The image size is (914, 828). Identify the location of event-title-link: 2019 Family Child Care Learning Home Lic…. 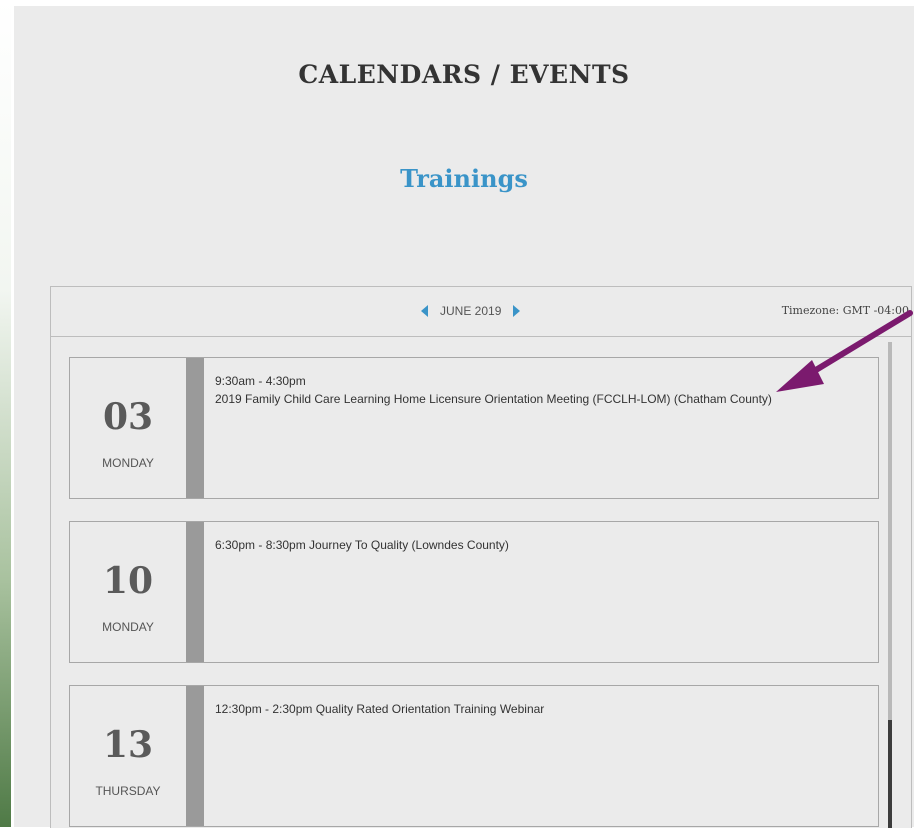
(542, 399).